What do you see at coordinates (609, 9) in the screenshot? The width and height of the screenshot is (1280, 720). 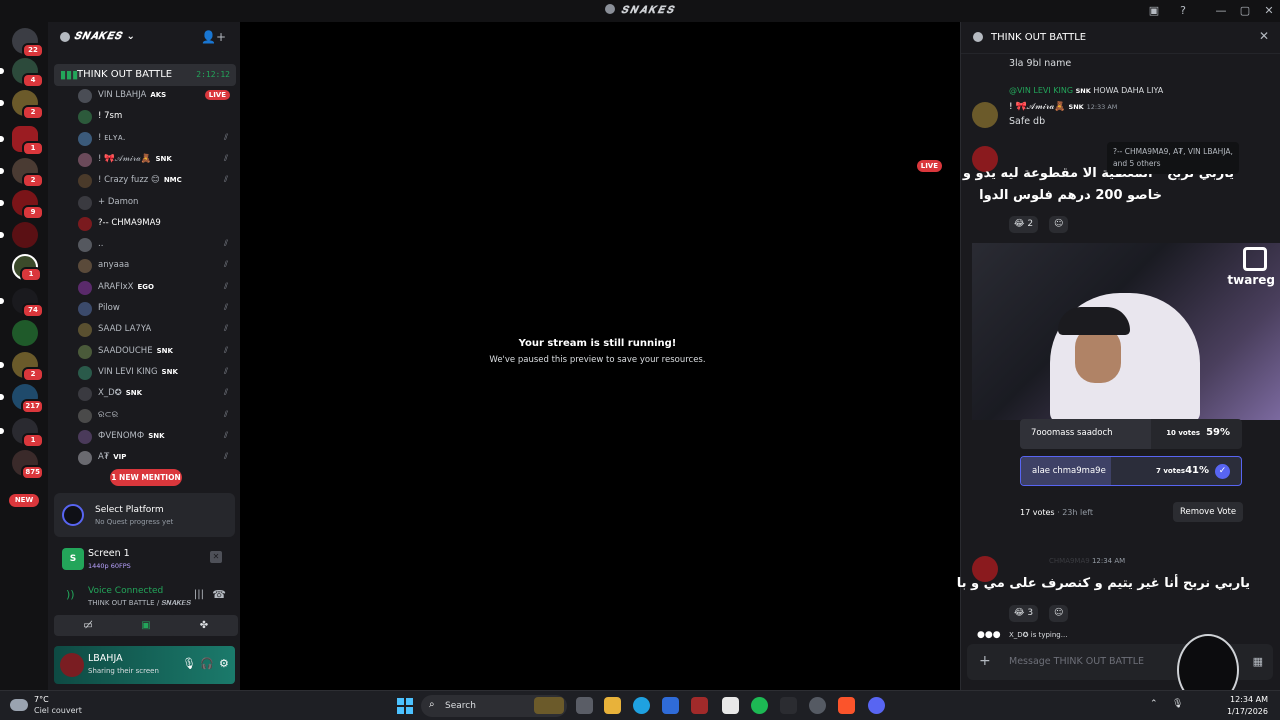 I see `app-logo-icon` at bounding box center [609, 9].